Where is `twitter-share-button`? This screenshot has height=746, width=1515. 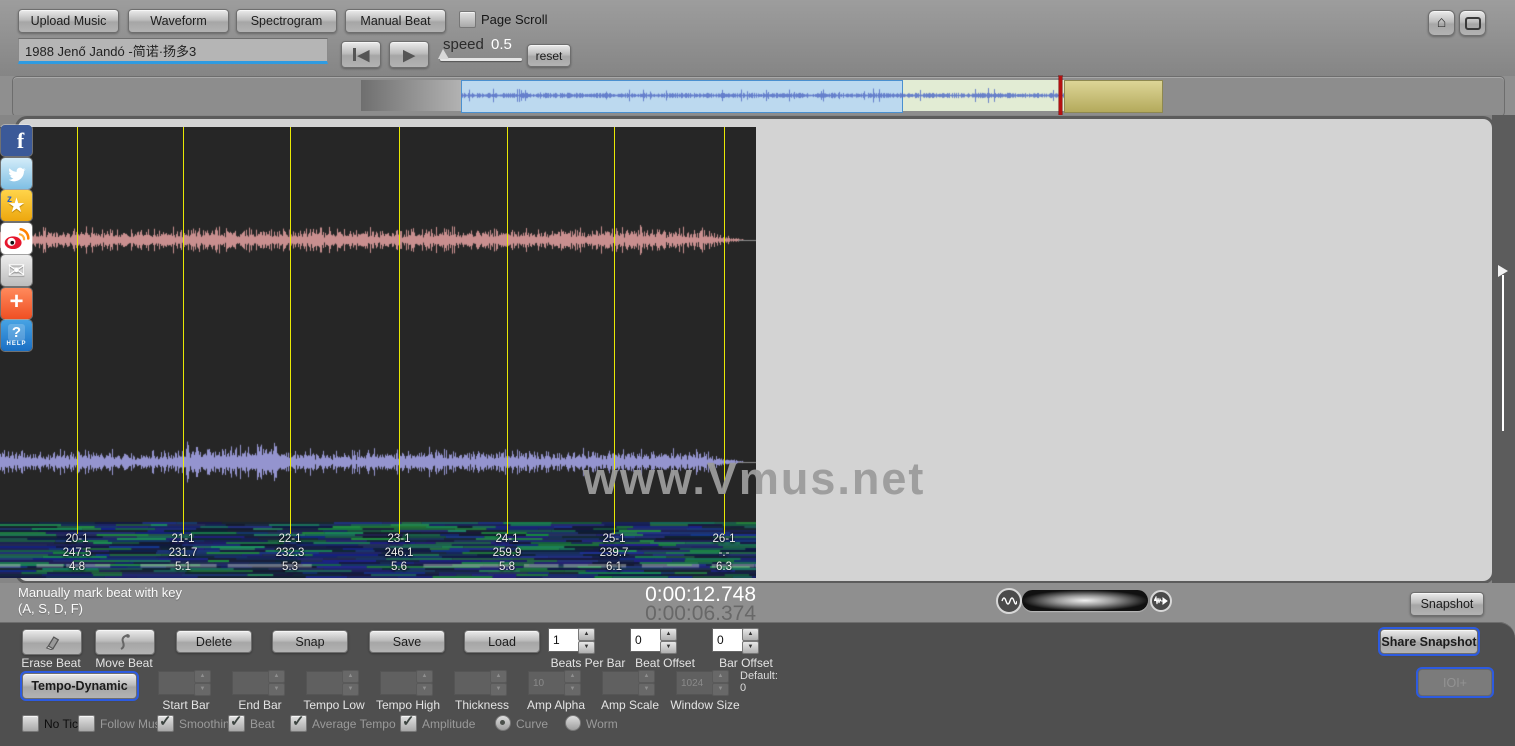
twitter-share-button is located at coordinates (16, 173).